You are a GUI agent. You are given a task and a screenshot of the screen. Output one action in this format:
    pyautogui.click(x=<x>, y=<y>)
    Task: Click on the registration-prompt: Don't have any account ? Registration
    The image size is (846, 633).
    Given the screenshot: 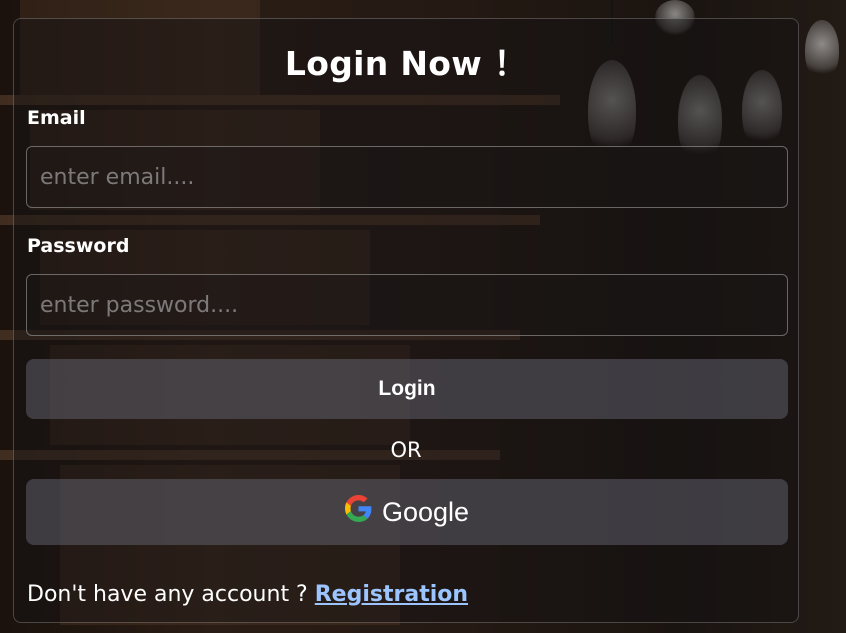 What is the action you would take?
    pyautogui.click(x=247, y=594)
    